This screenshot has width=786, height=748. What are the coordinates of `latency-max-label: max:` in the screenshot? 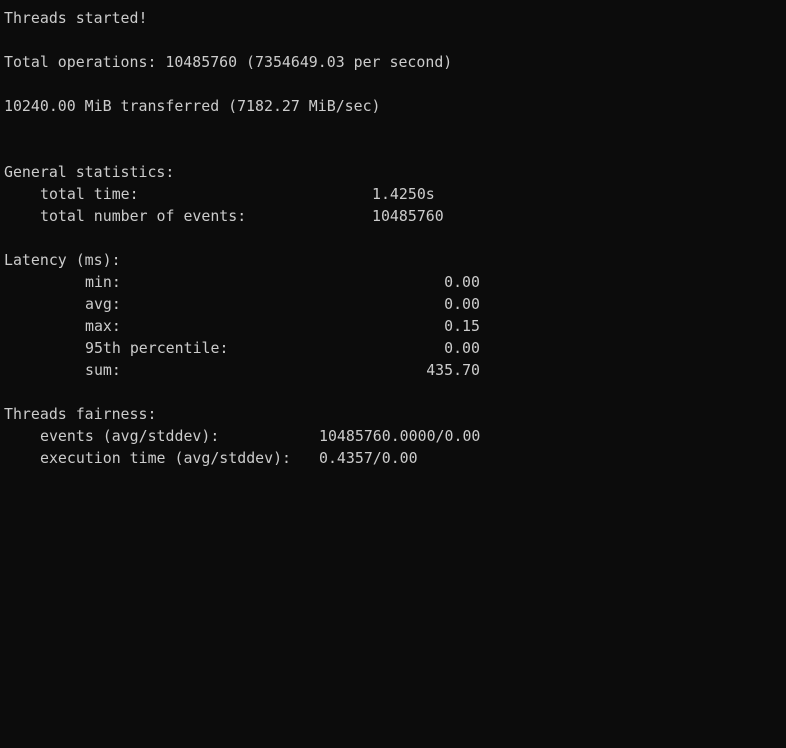 It's located at (103, 326).